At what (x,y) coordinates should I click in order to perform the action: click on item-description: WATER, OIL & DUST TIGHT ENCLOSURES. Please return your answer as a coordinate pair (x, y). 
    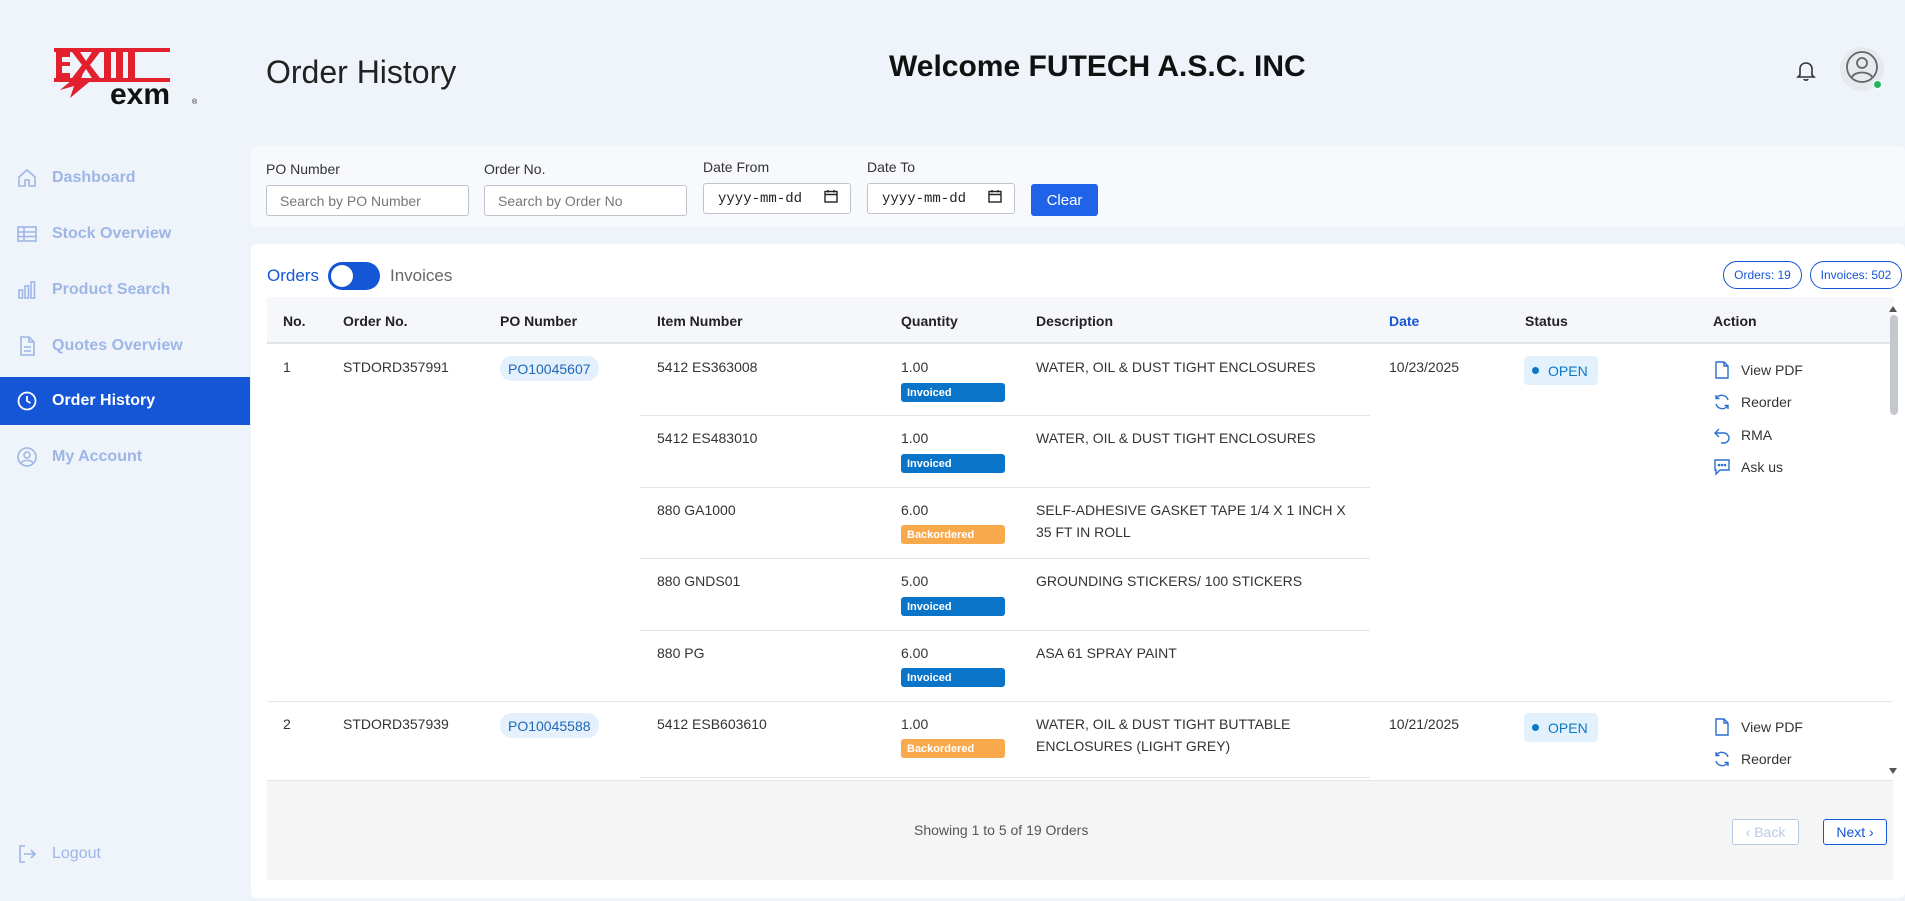
    Looking at the image, I should click on (1176, 438).